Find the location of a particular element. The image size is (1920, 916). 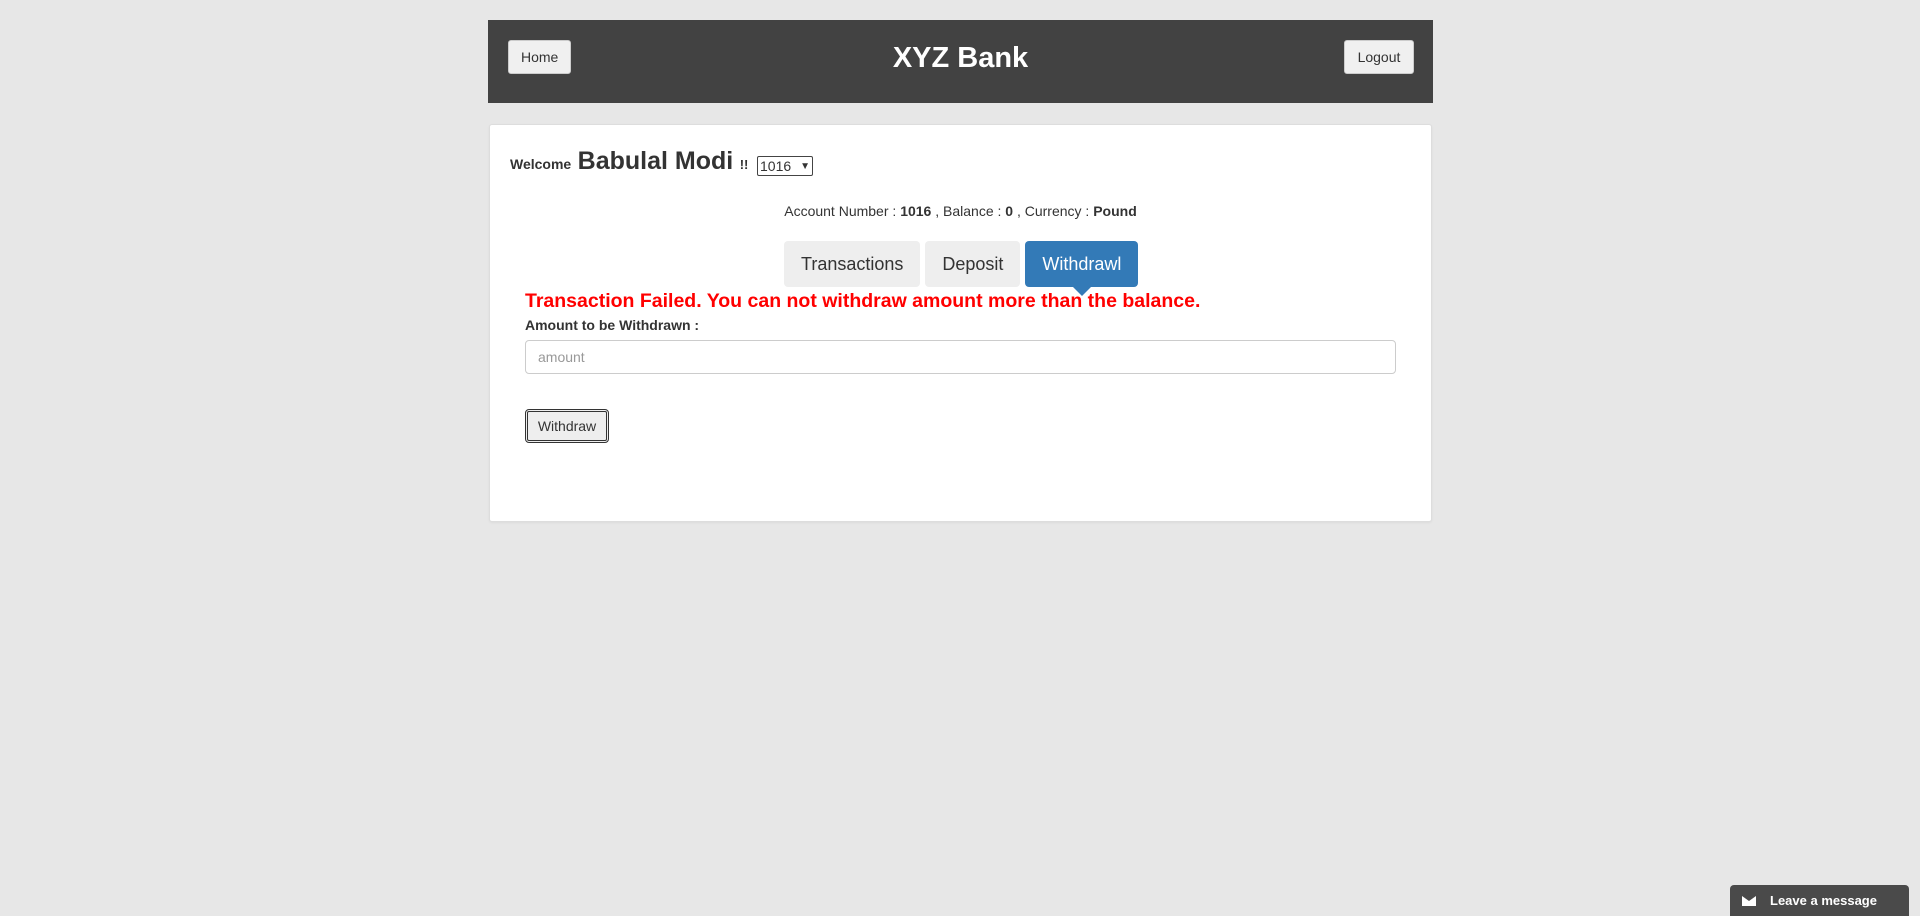

bank-title: XYZ Bank is located at coordinates (960, 58).